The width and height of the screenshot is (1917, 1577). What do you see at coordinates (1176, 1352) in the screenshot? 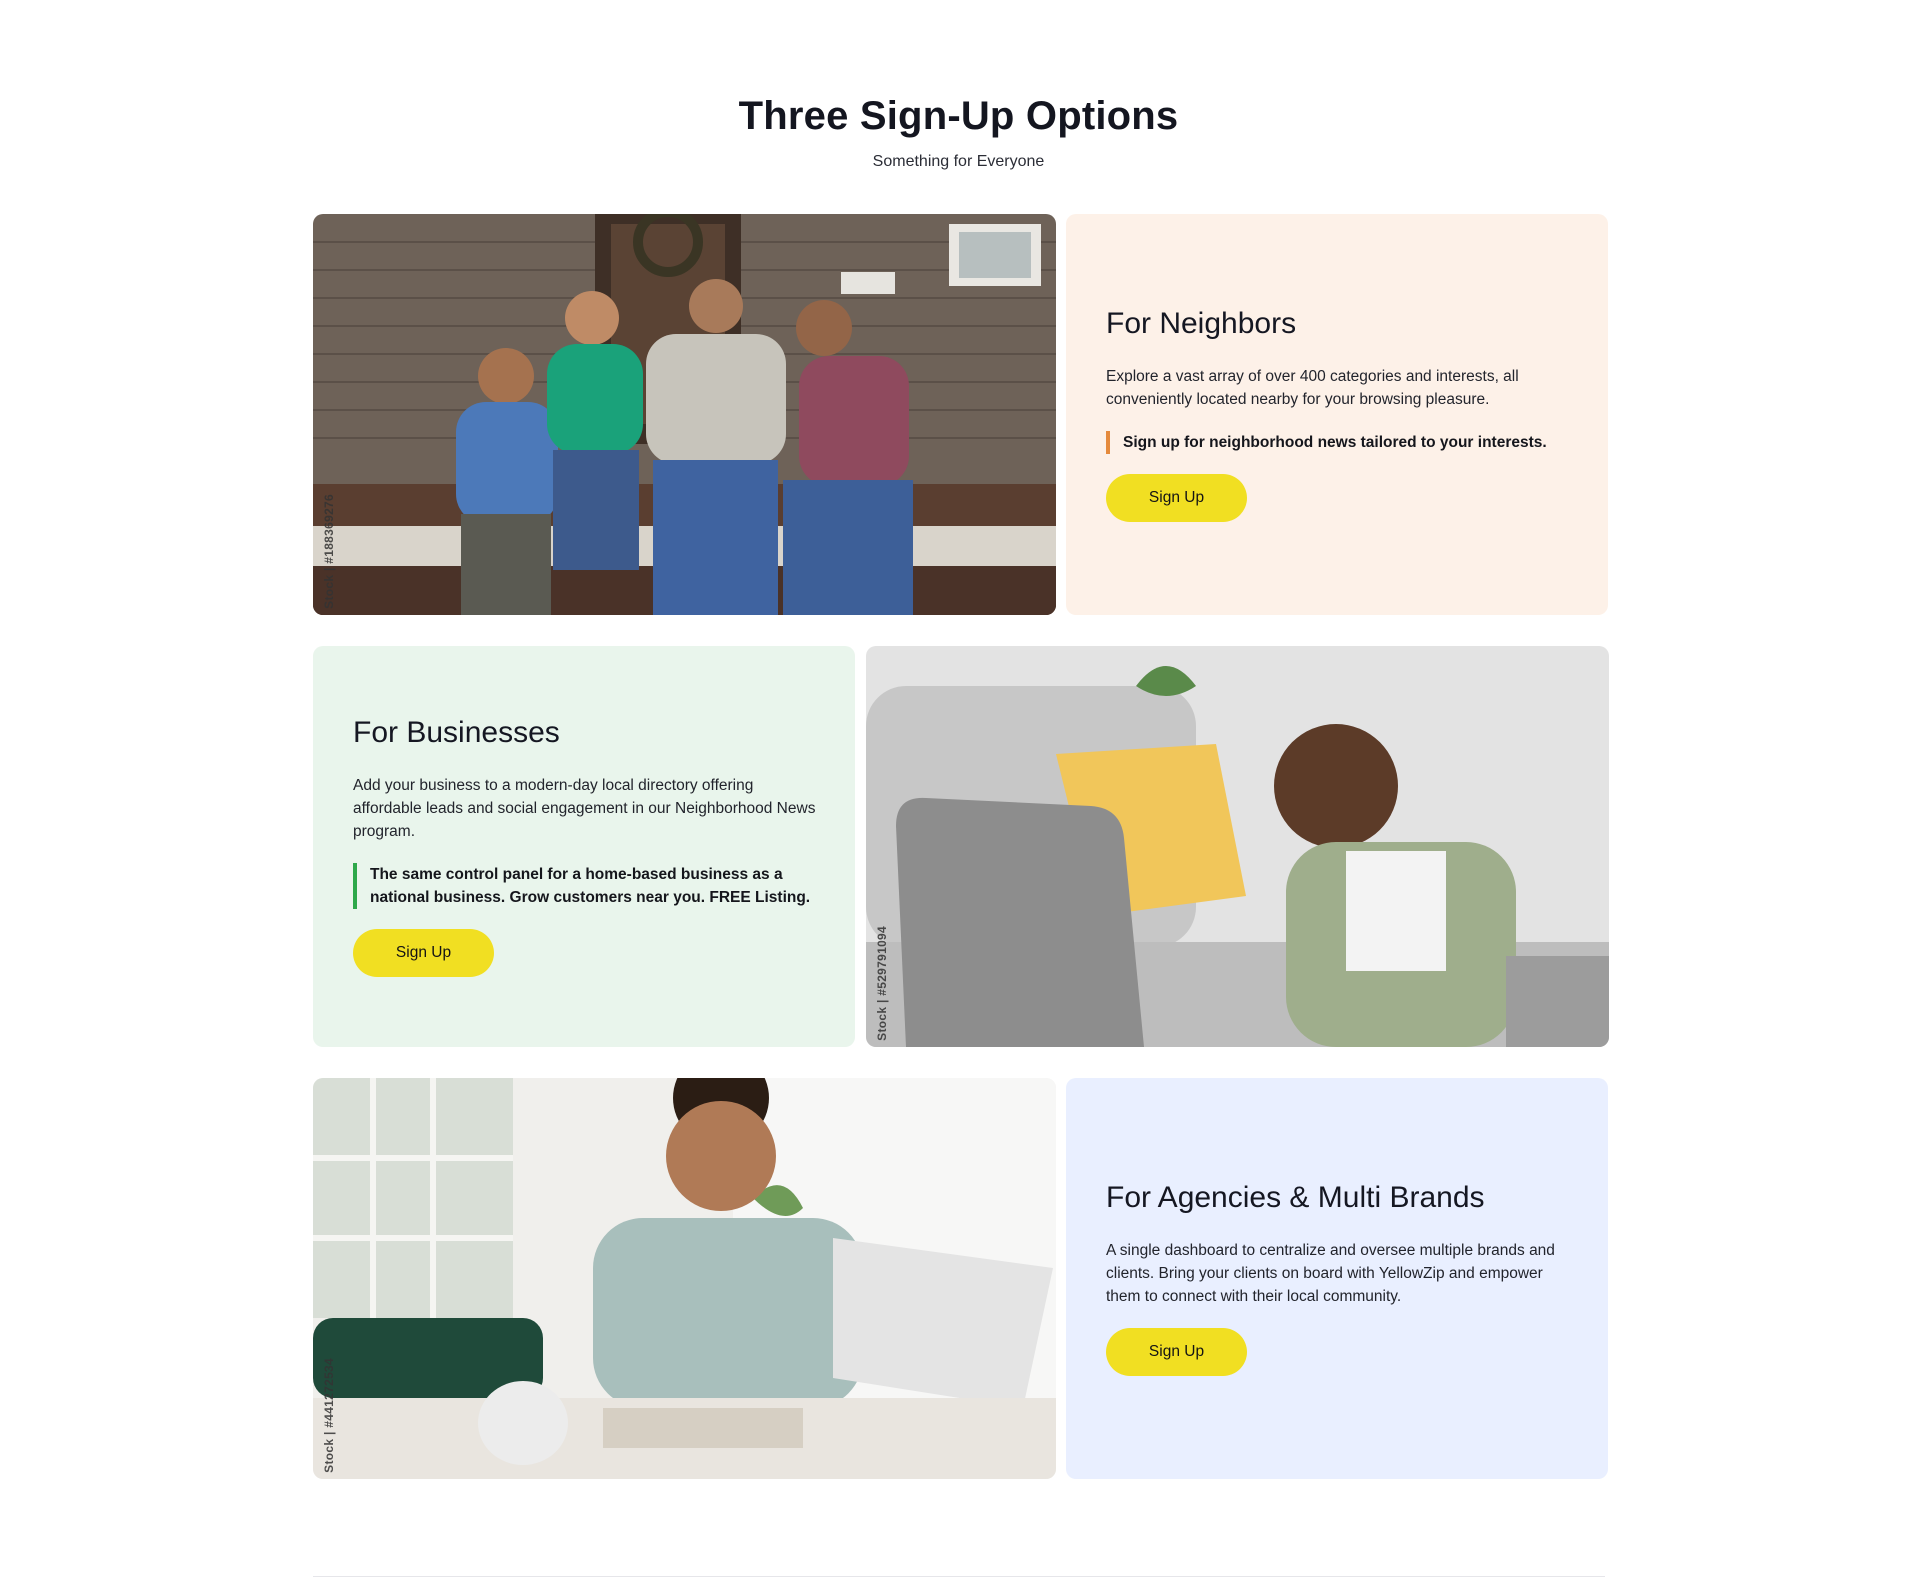
I see `agencies-sign-up-button: Sign Up` at bounding box center [1176, 1352].